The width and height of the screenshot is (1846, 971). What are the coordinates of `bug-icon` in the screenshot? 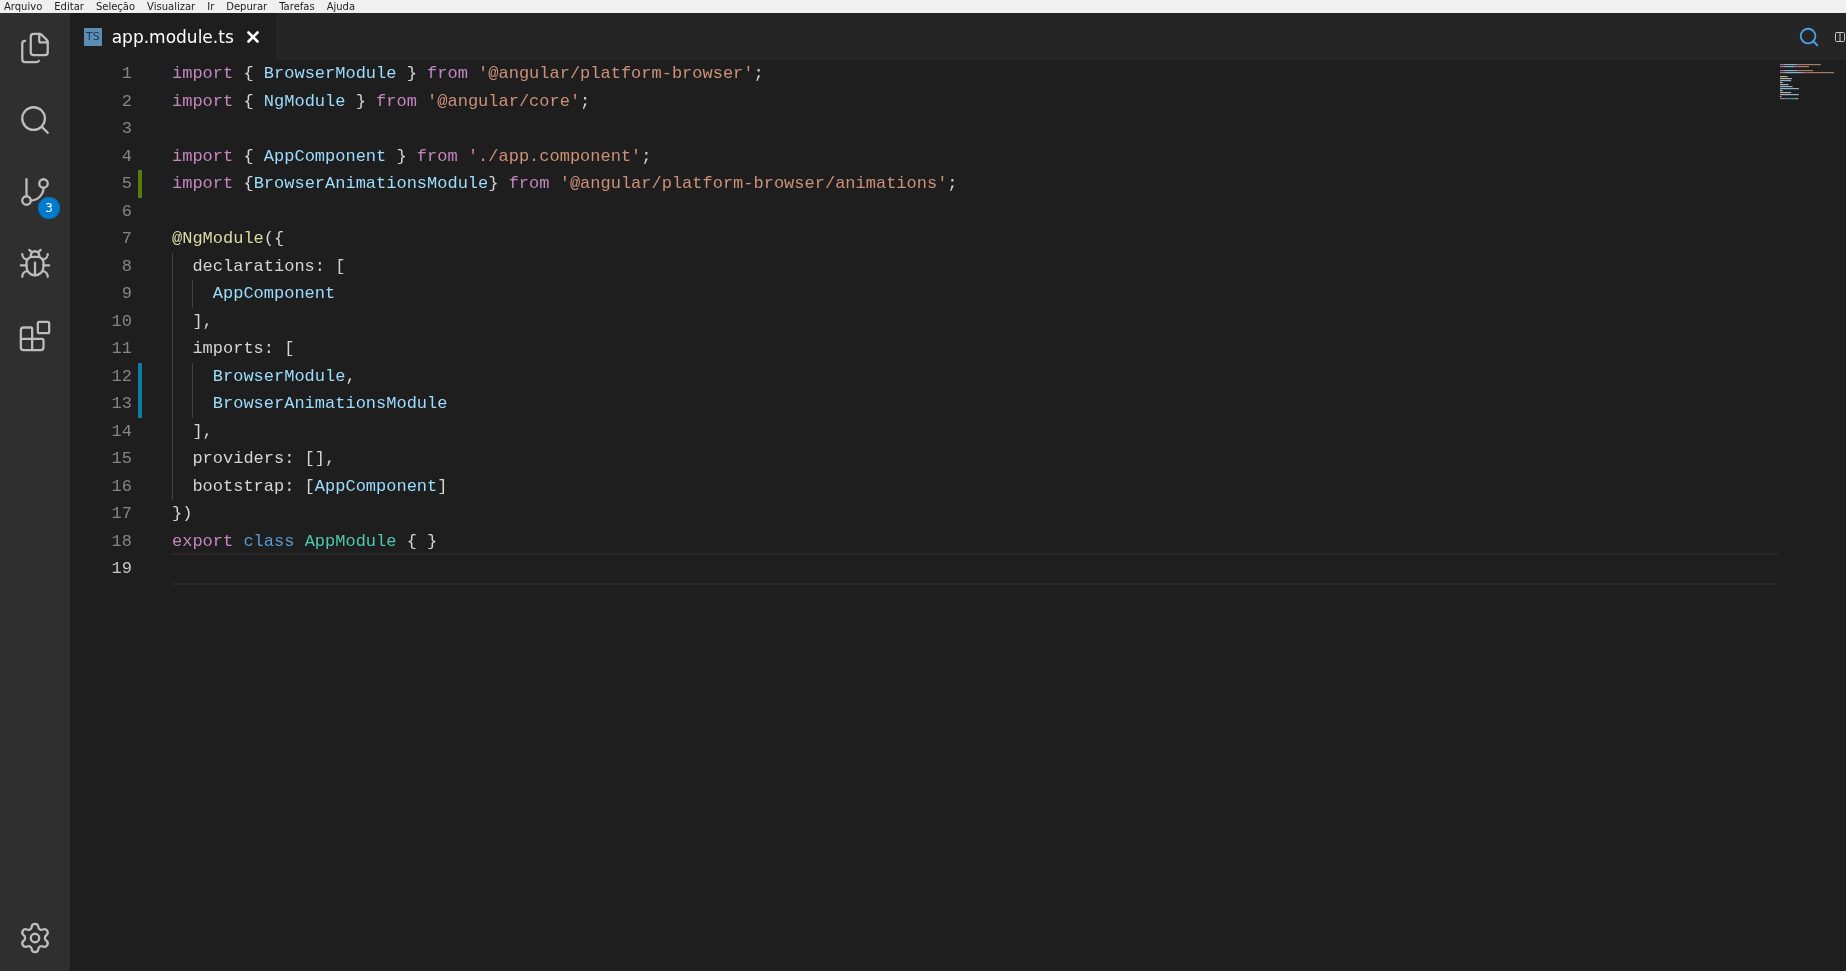 It's located at (35, 264).